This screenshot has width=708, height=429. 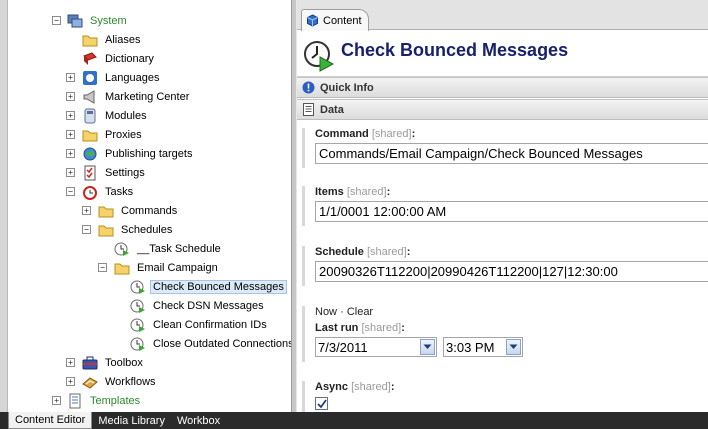 I want to click on info-icon, so click(x=308, y=87).